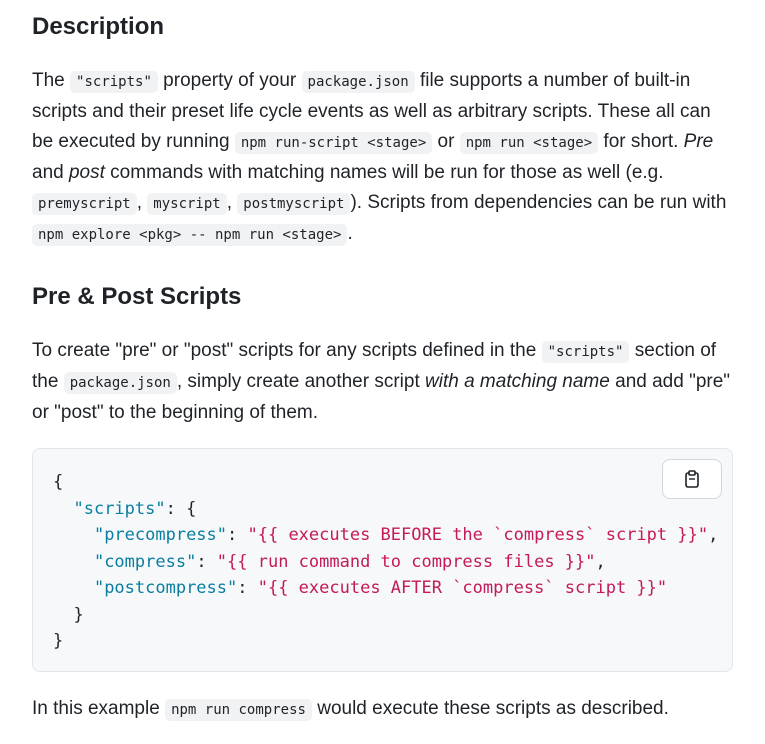 The width and height of the screenshot is (765, 744). Describe the element at coordinates (99, 708) in the screenshot. I see `text: In this example` at that location.